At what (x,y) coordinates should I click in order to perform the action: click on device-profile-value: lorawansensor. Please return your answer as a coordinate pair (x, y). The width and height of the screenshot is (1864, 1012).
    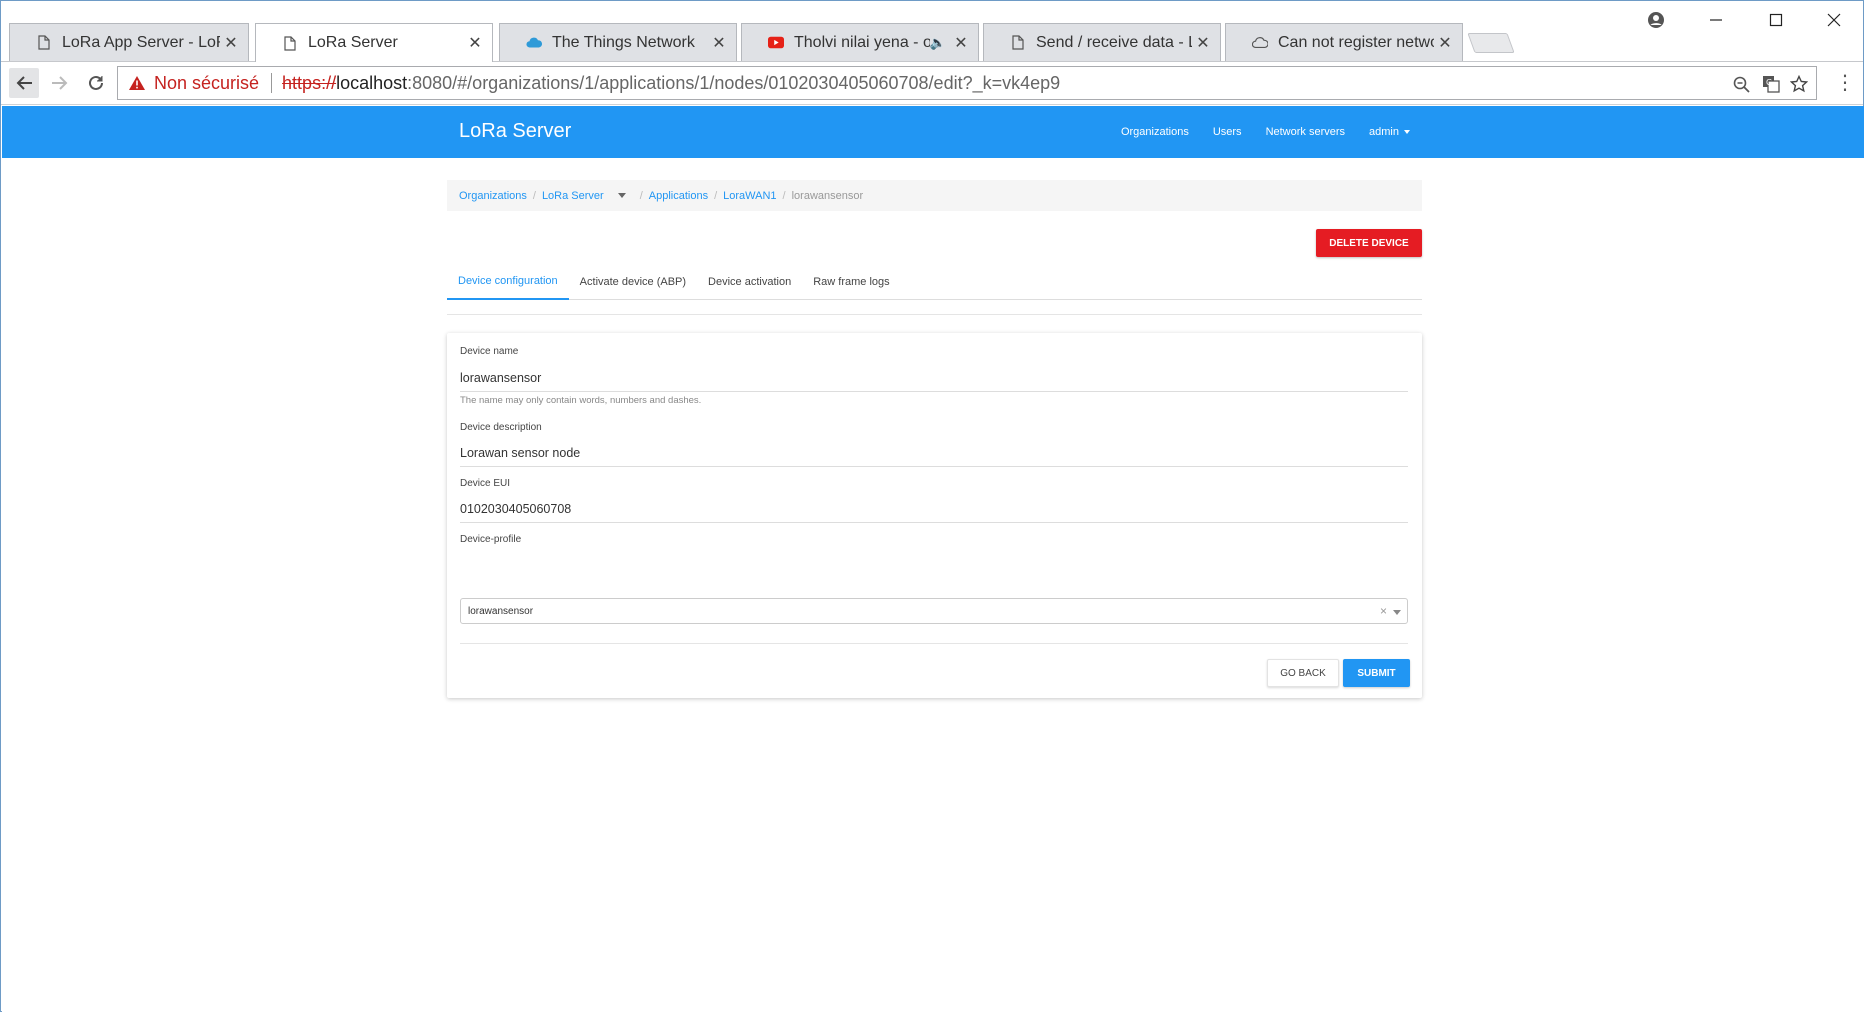
    Looking at the image, I should click on (501, 611).